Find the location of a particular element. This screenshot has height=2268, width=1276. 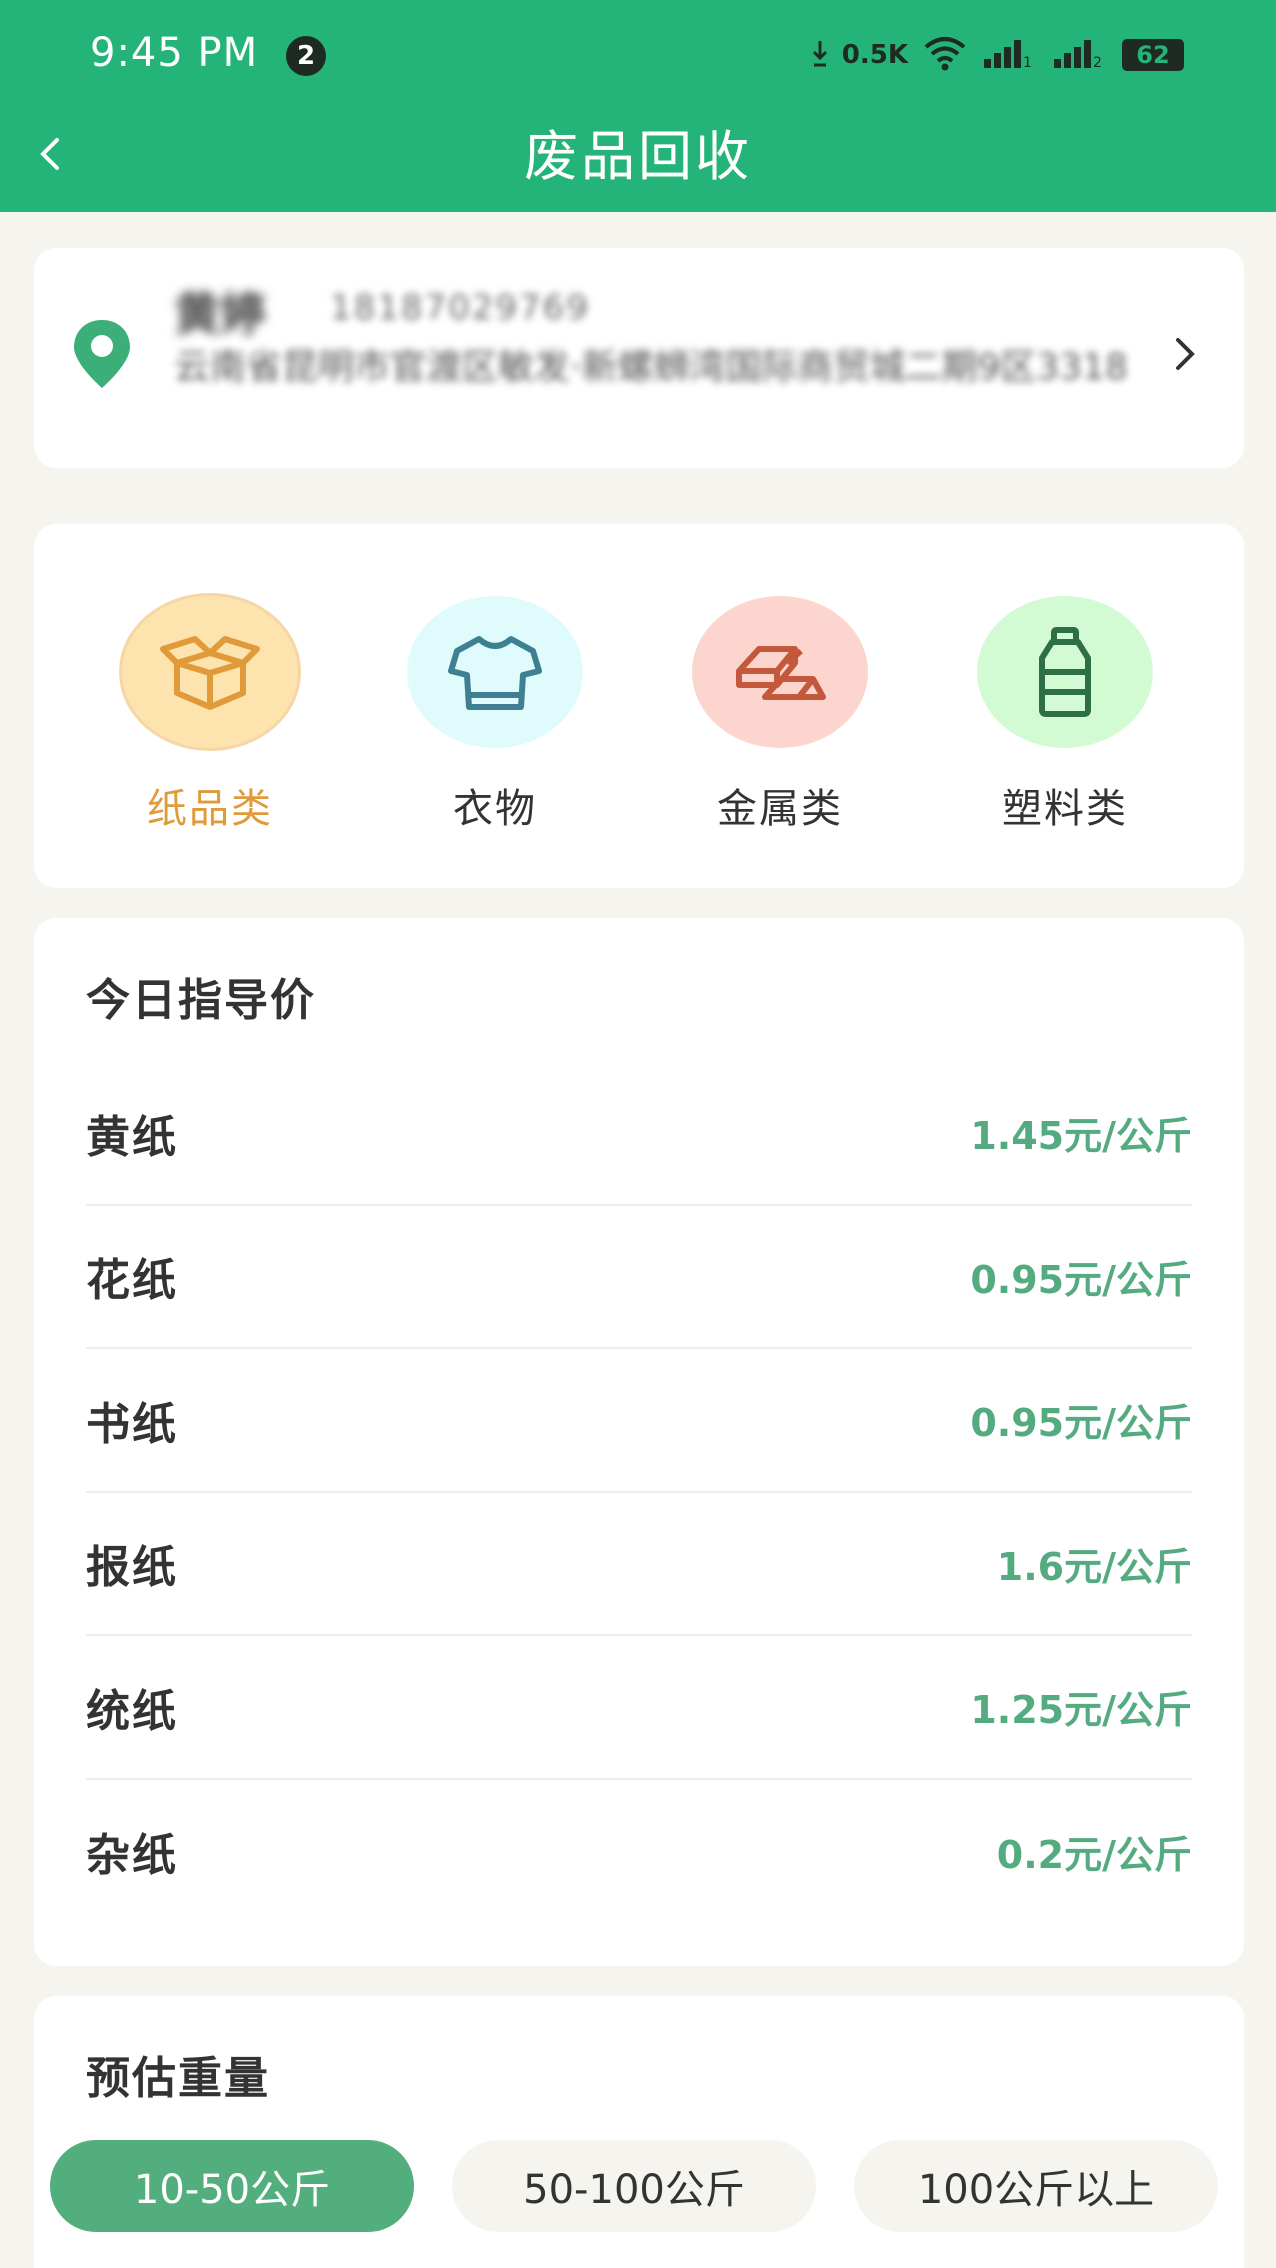

price-item-value: 1.45元/公斤 is located at coordinates (1081, 1136).